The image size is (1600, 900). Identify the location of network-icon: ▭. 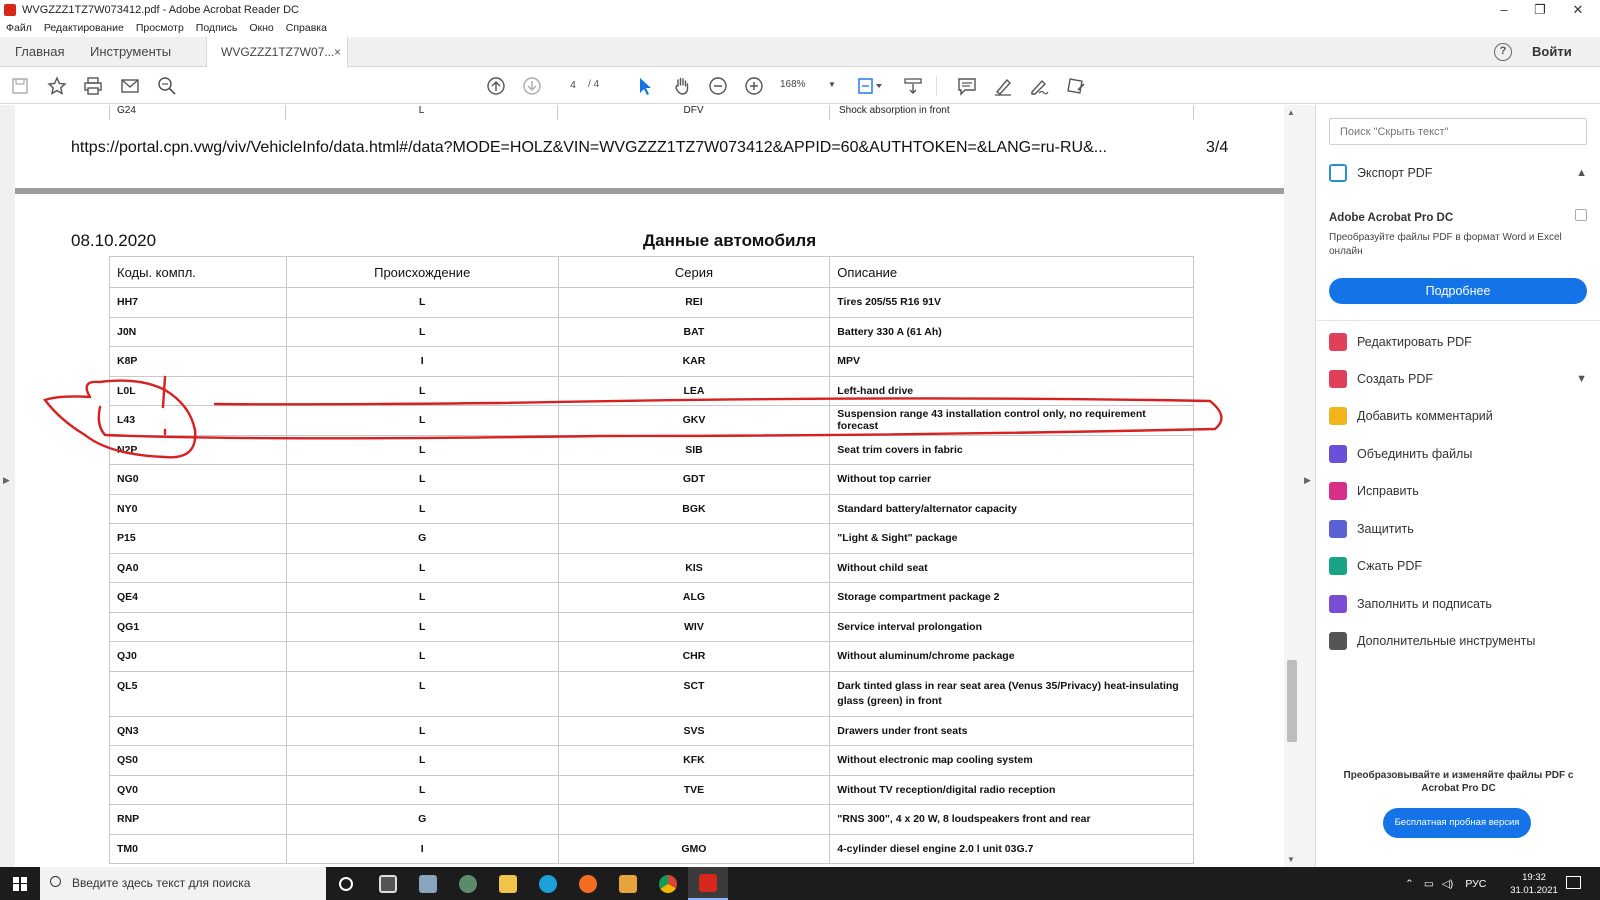
(1429, 884).